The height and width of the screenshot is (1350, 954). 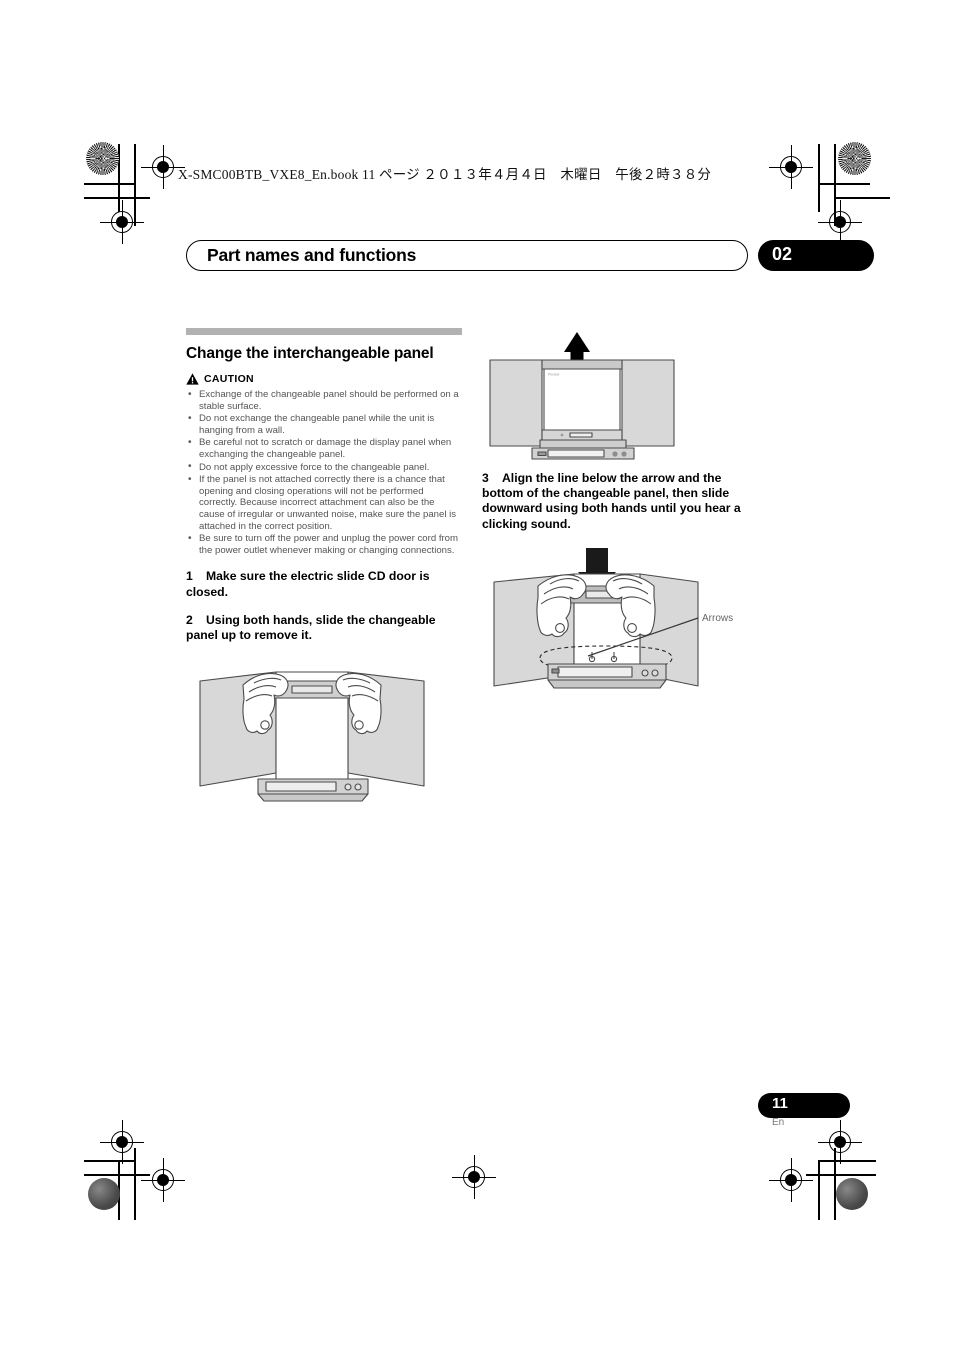 I want to click on figure-panel-remove-hands, so click(x=324, y=736).